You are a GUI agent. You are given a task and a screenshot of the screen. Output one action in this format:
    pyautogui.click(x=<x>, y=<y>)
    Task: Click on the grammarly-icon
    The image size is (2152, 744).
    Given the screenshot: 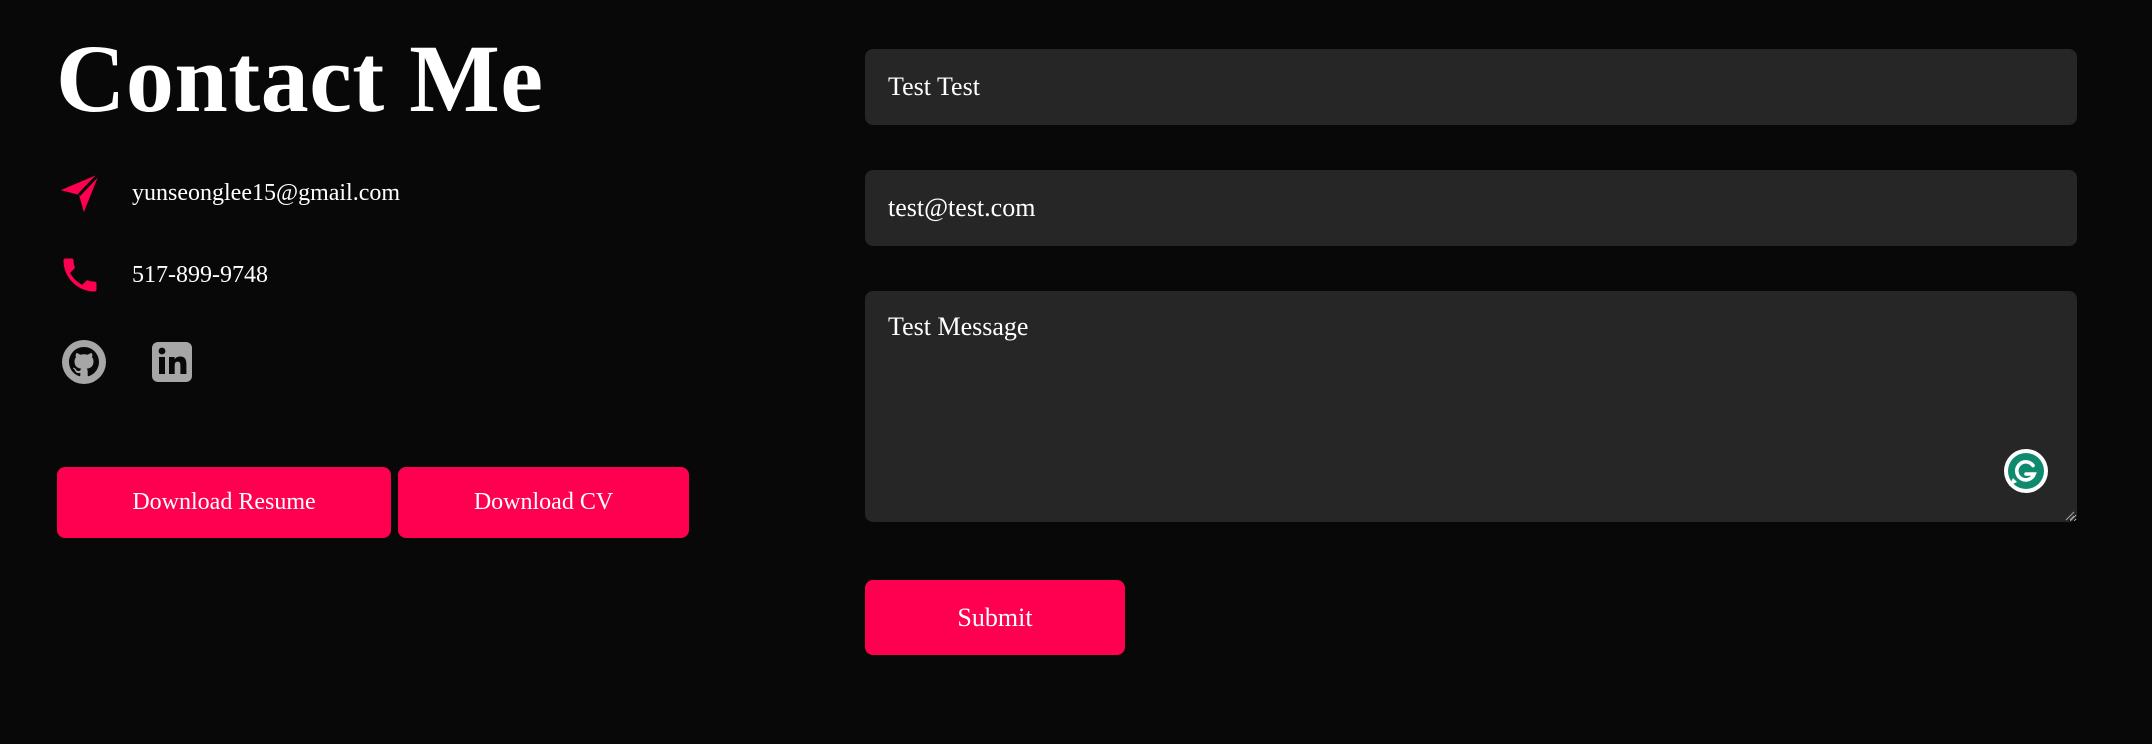 What is the action you would take?
    pyautogui.click(x=2026, y=471)
    